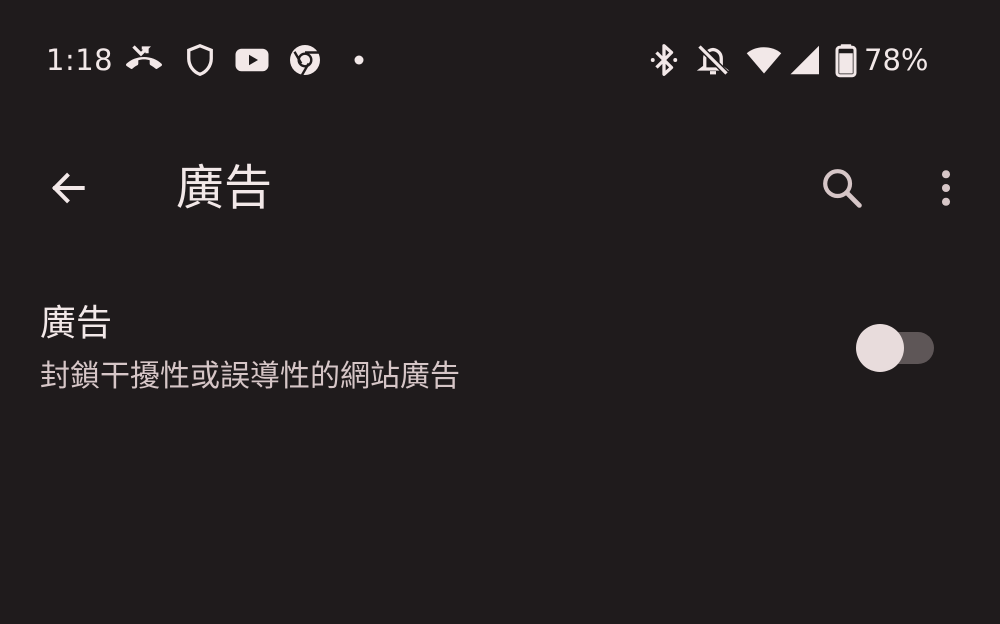  Describe the element at coordinates (764, 60) in the screenshot. I see `wifi-icon` at that location.